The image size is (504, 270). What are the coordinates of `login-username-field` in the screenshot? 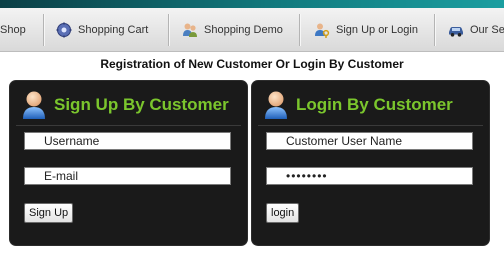 It's located at (369, 141).